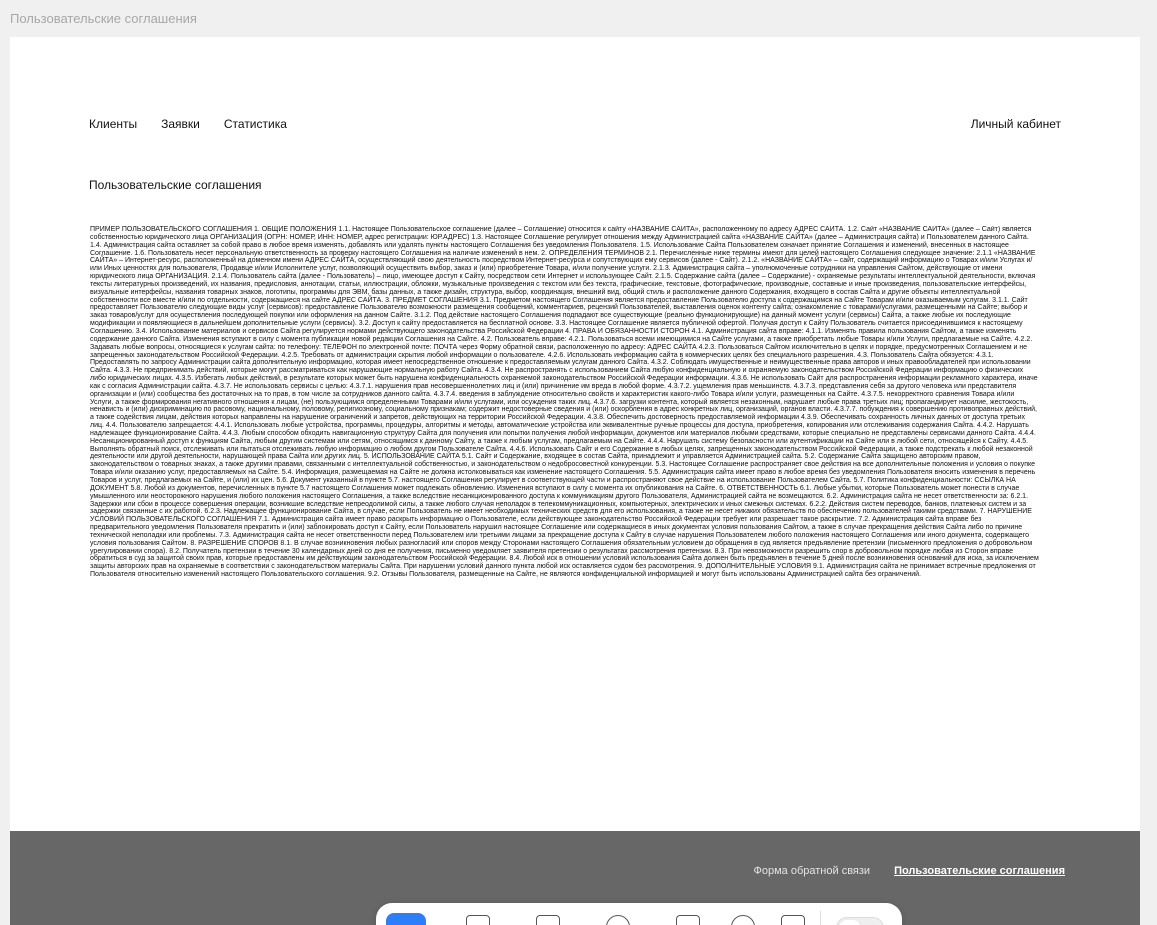 This screenshot has height=925, width=1157. Describe the element at coordinates (175, 185) in the screenshot. I see `page-title: Пользовательские соглашения` at that location.